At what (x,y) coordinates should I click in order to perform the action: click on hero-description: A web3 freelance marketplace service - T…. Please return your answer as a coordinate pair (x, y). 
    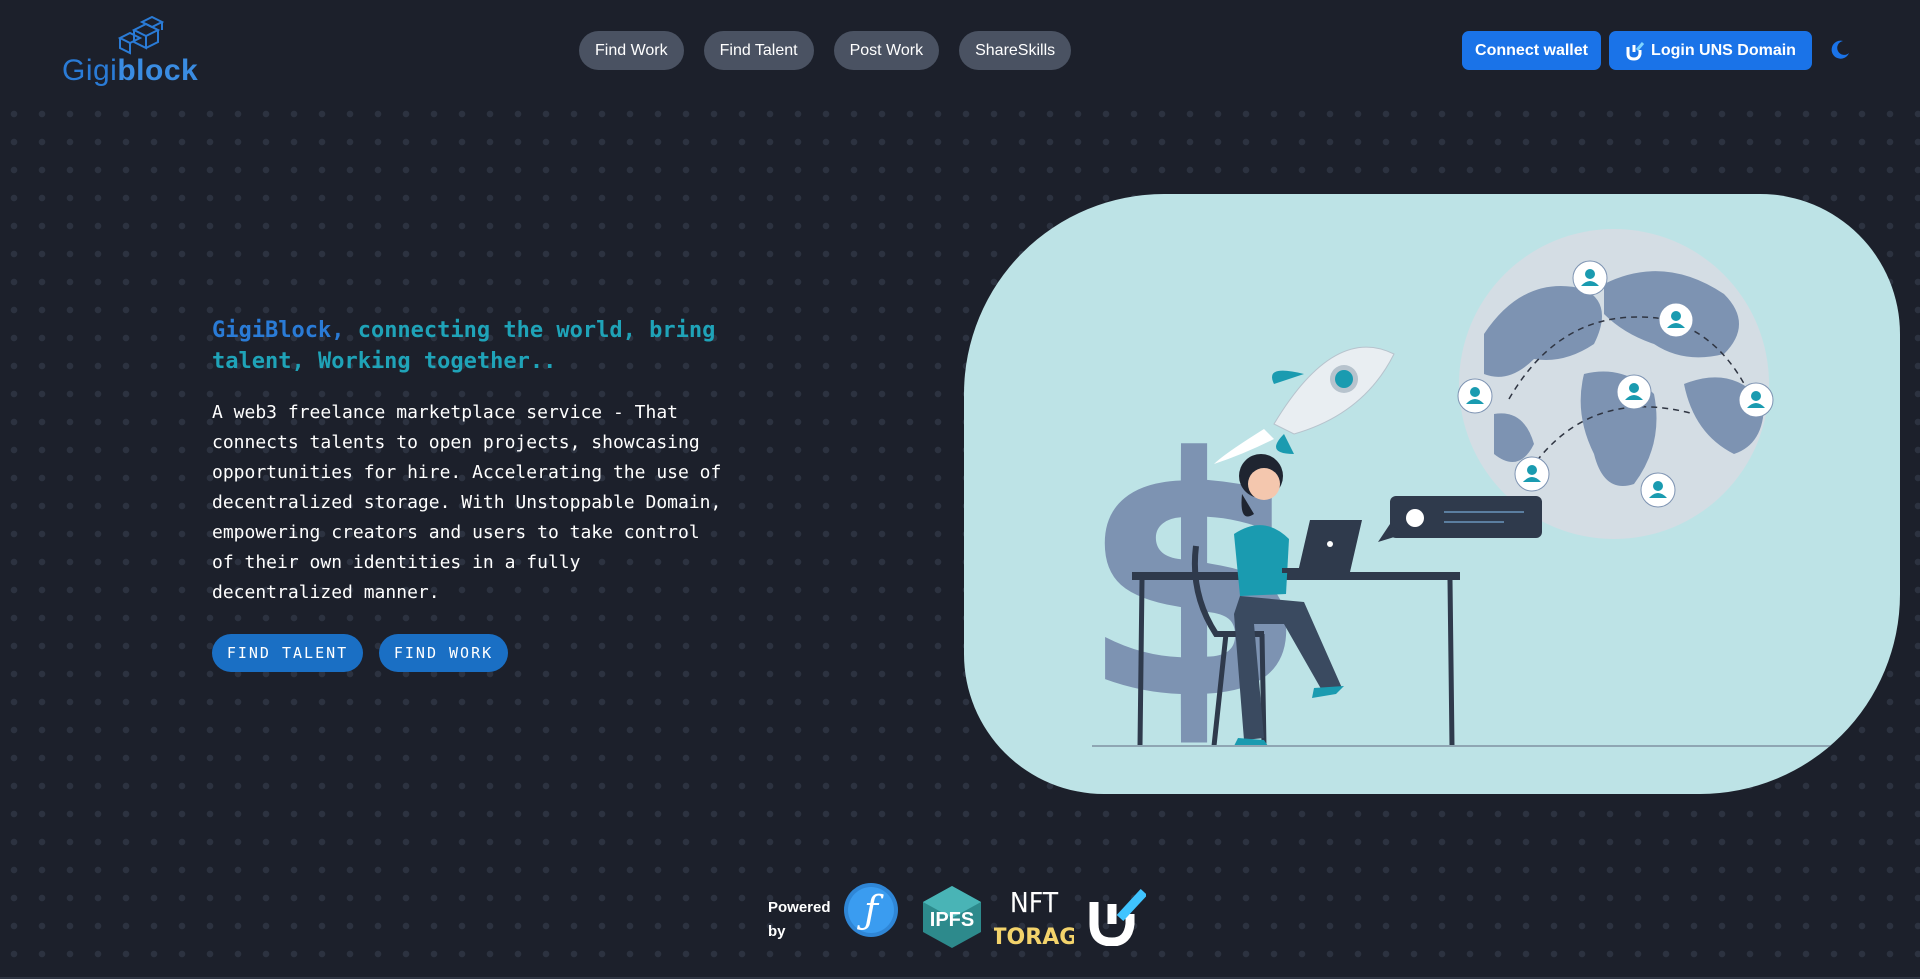
    Looking at the image, I should click on (467, 502).